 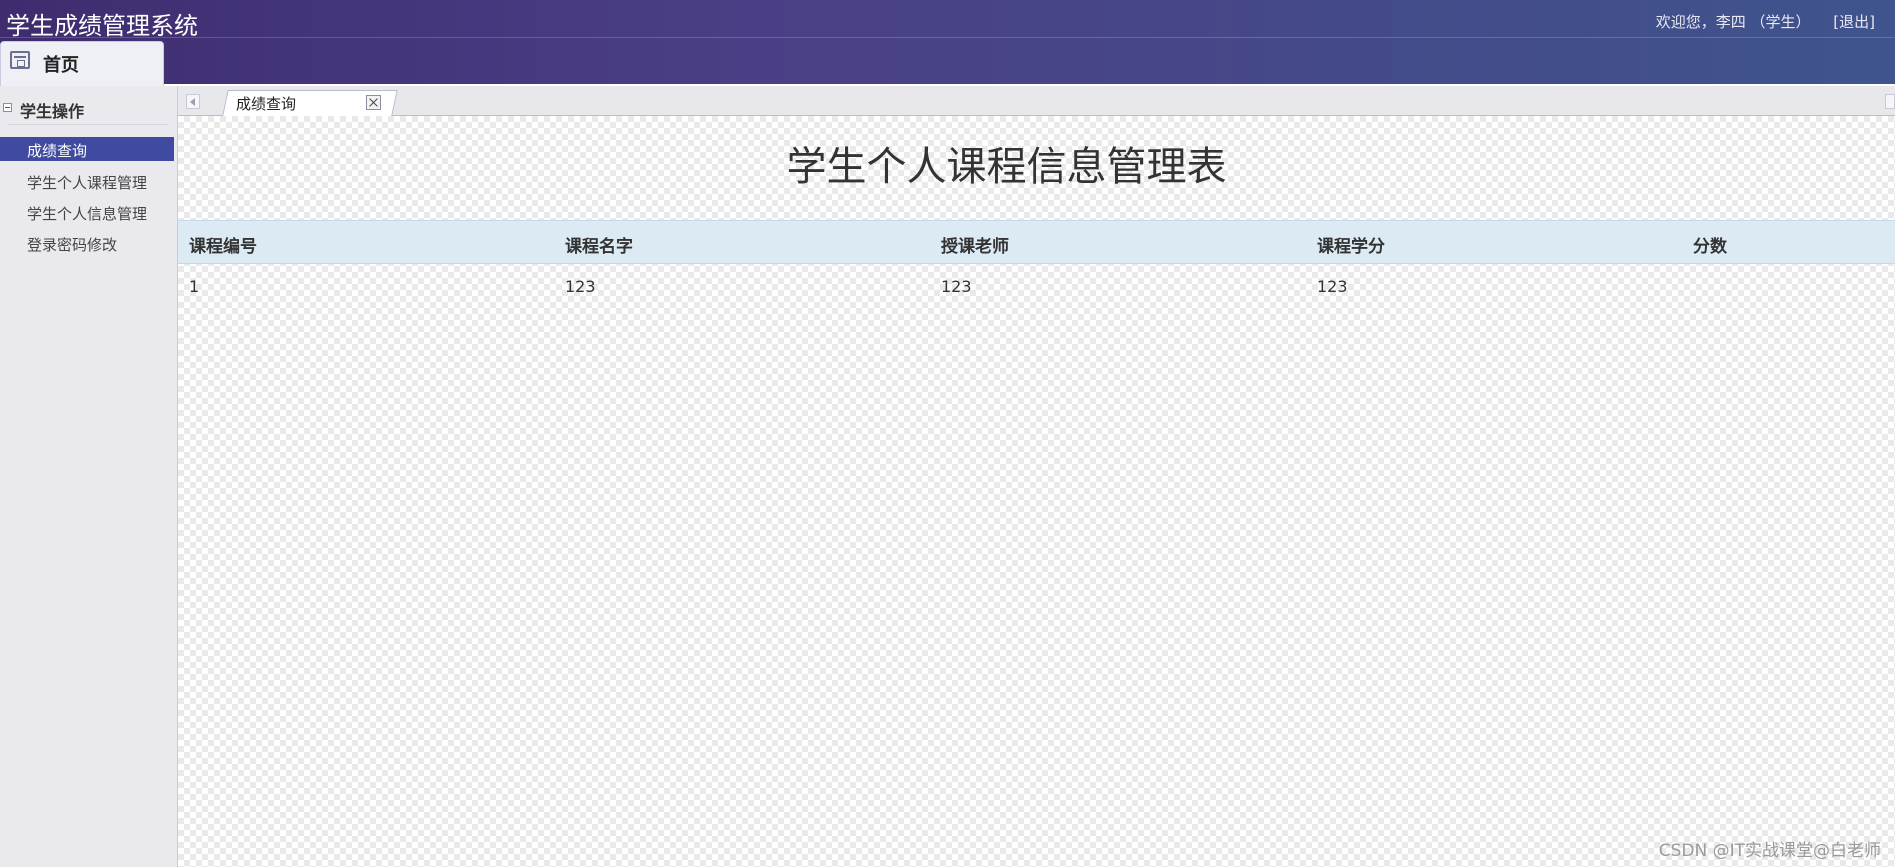 What do you see at coordinates (223, 244) in the screenshot?
I see `column-header-course-id: 课程编号` at bounding box center [223, 244].